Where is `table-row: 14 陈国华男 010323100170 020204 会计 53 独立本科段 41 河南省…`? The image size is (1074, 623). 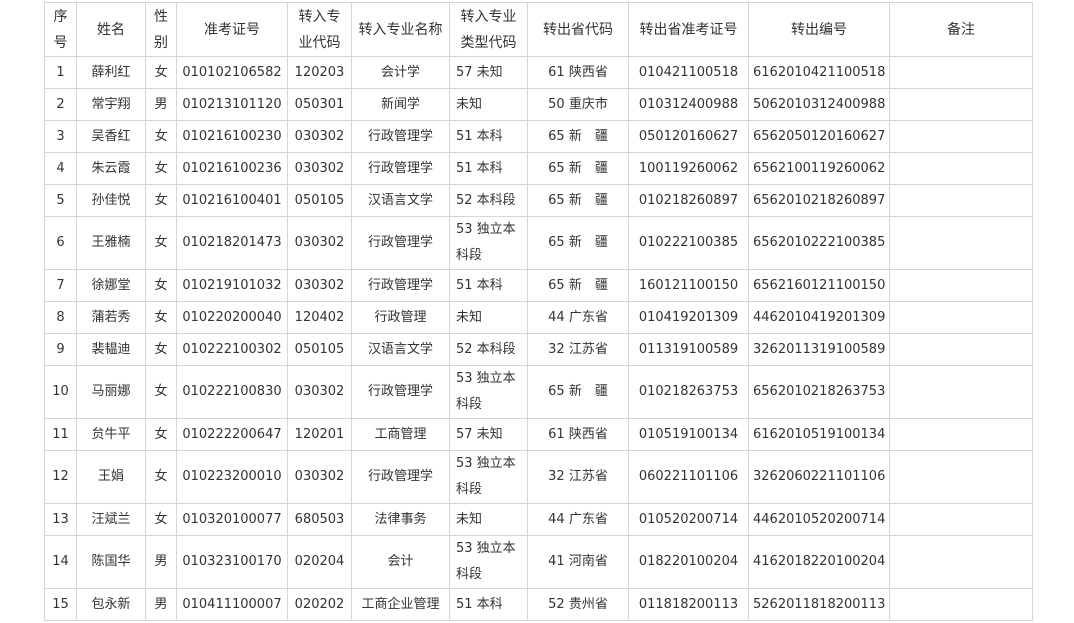
table-row: 14 陈国华男 010323100170 020204 会计 53 独立本科段 41 河南省… is located at coordinates (538, 562).